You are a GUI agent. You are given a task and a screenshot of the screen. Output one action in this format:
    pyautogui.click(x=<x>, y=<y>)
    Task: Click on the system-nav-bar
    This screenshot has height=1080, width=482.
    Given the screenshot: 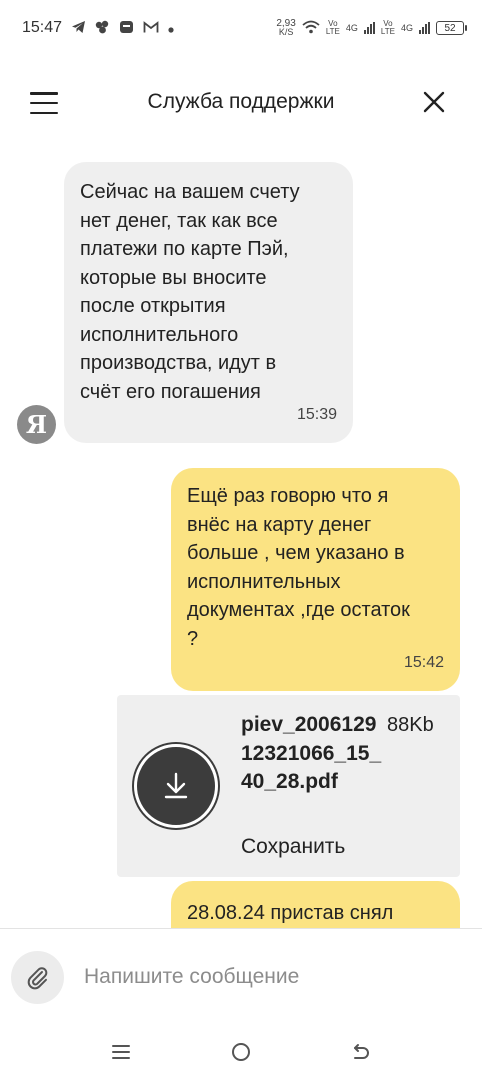 What is the action you would take?
    pyautogui.click(x=241, y=1052)
    